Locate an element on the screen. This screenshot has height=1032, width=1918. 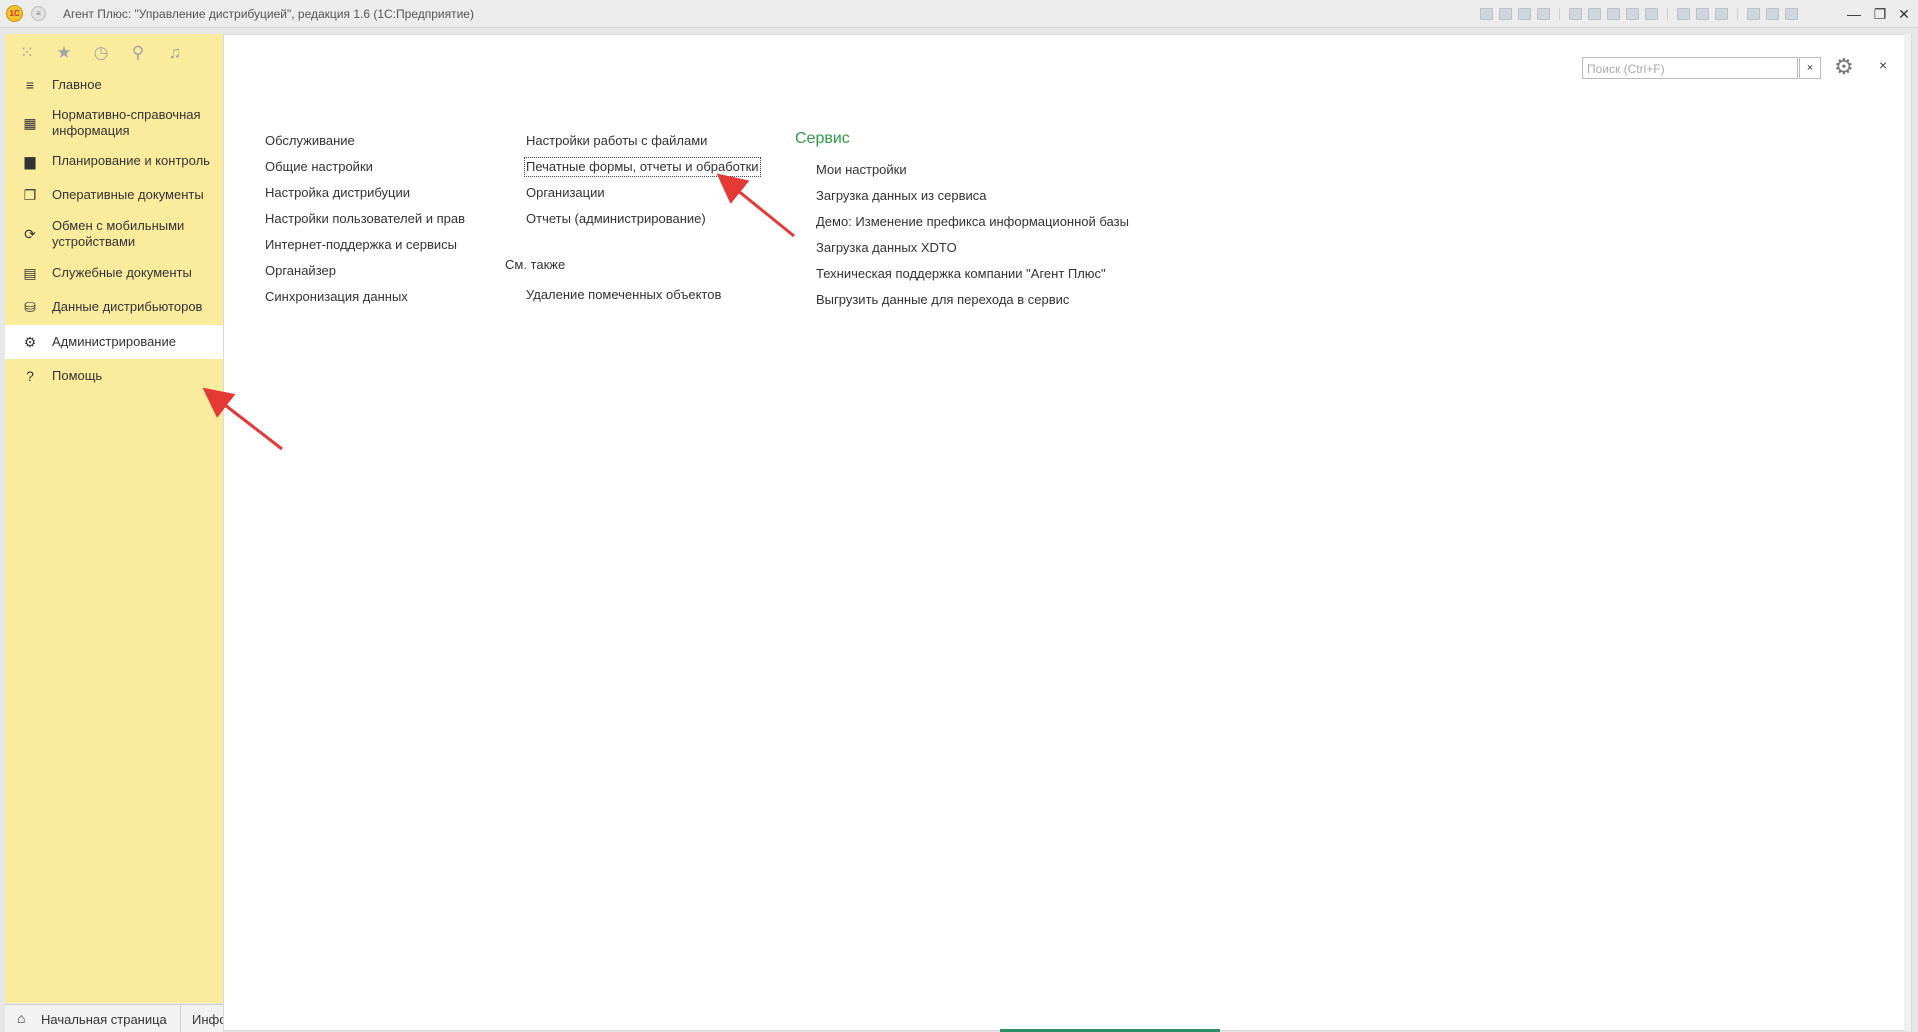
print-icon is located at coordinates (1505, 14).